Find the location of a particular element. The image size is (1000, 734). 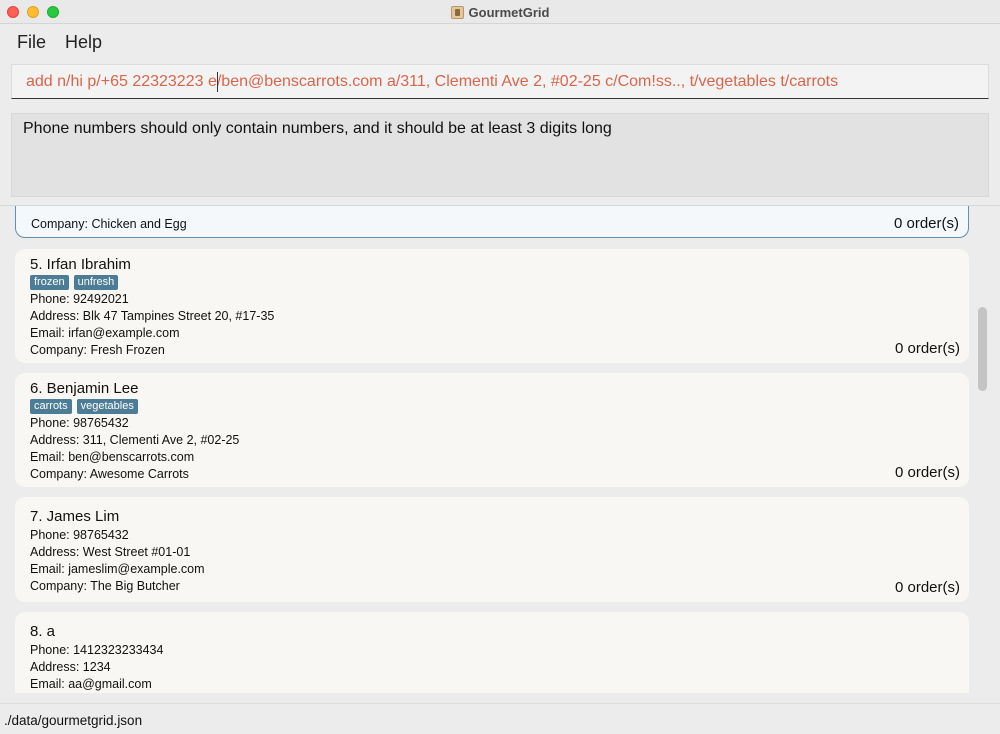

tag: vegetables is located at coordinates (107, 406).